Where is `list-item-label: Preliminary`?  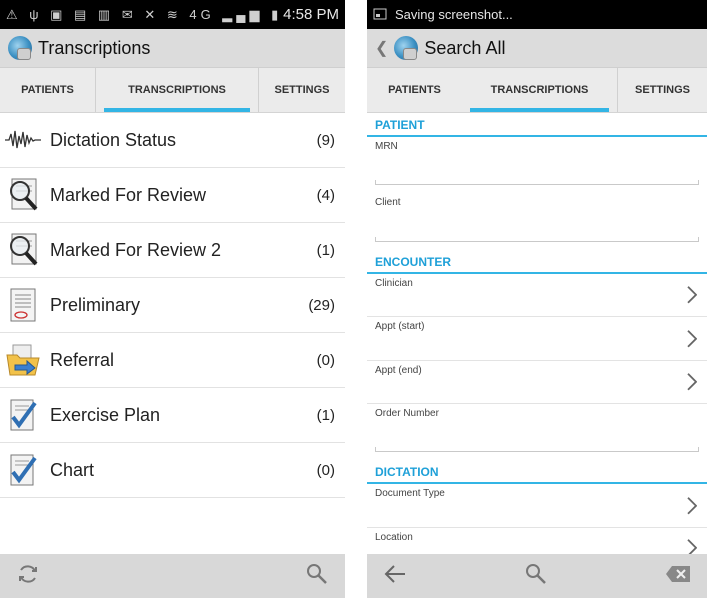
list-item-label: Preliminary is located at coordinates (95, 304).